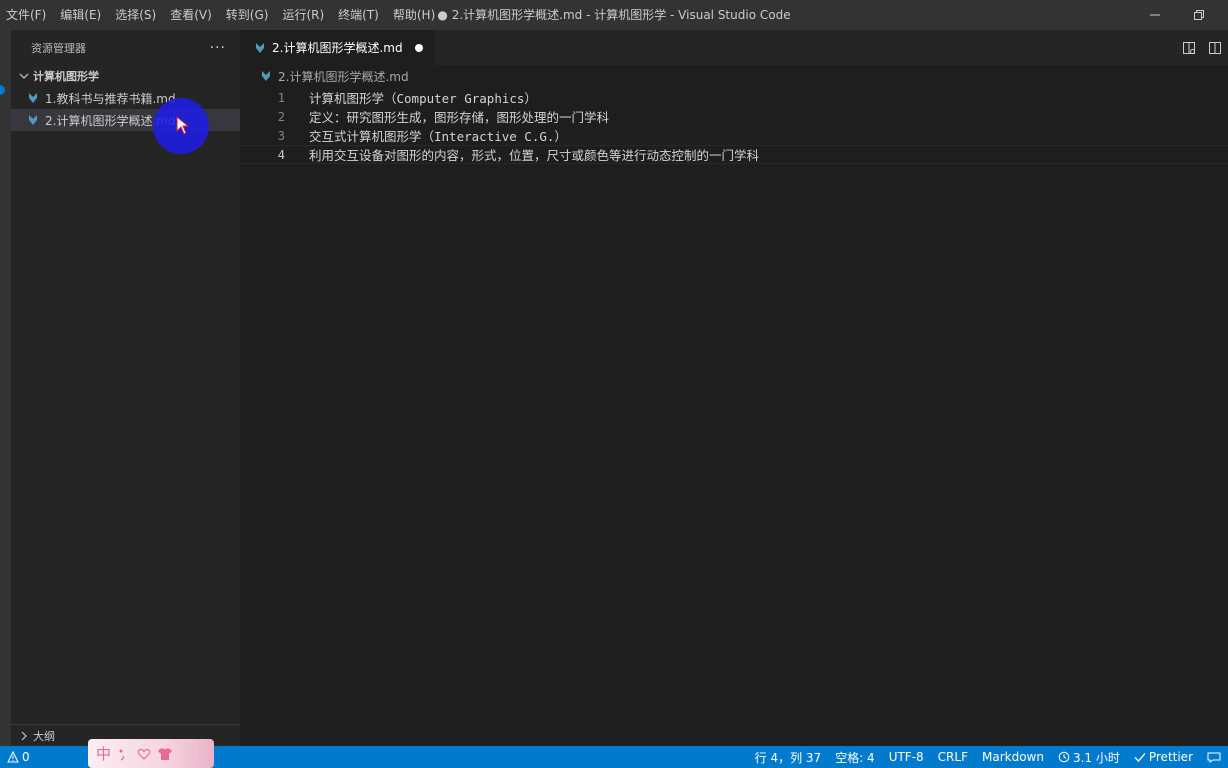 The width and height of the screenshot is (1228, 768). What do you see at coordinates (103, 753) in the screenshot?
I see `ime-mode-label: 中` at bounding box center [103, 753].